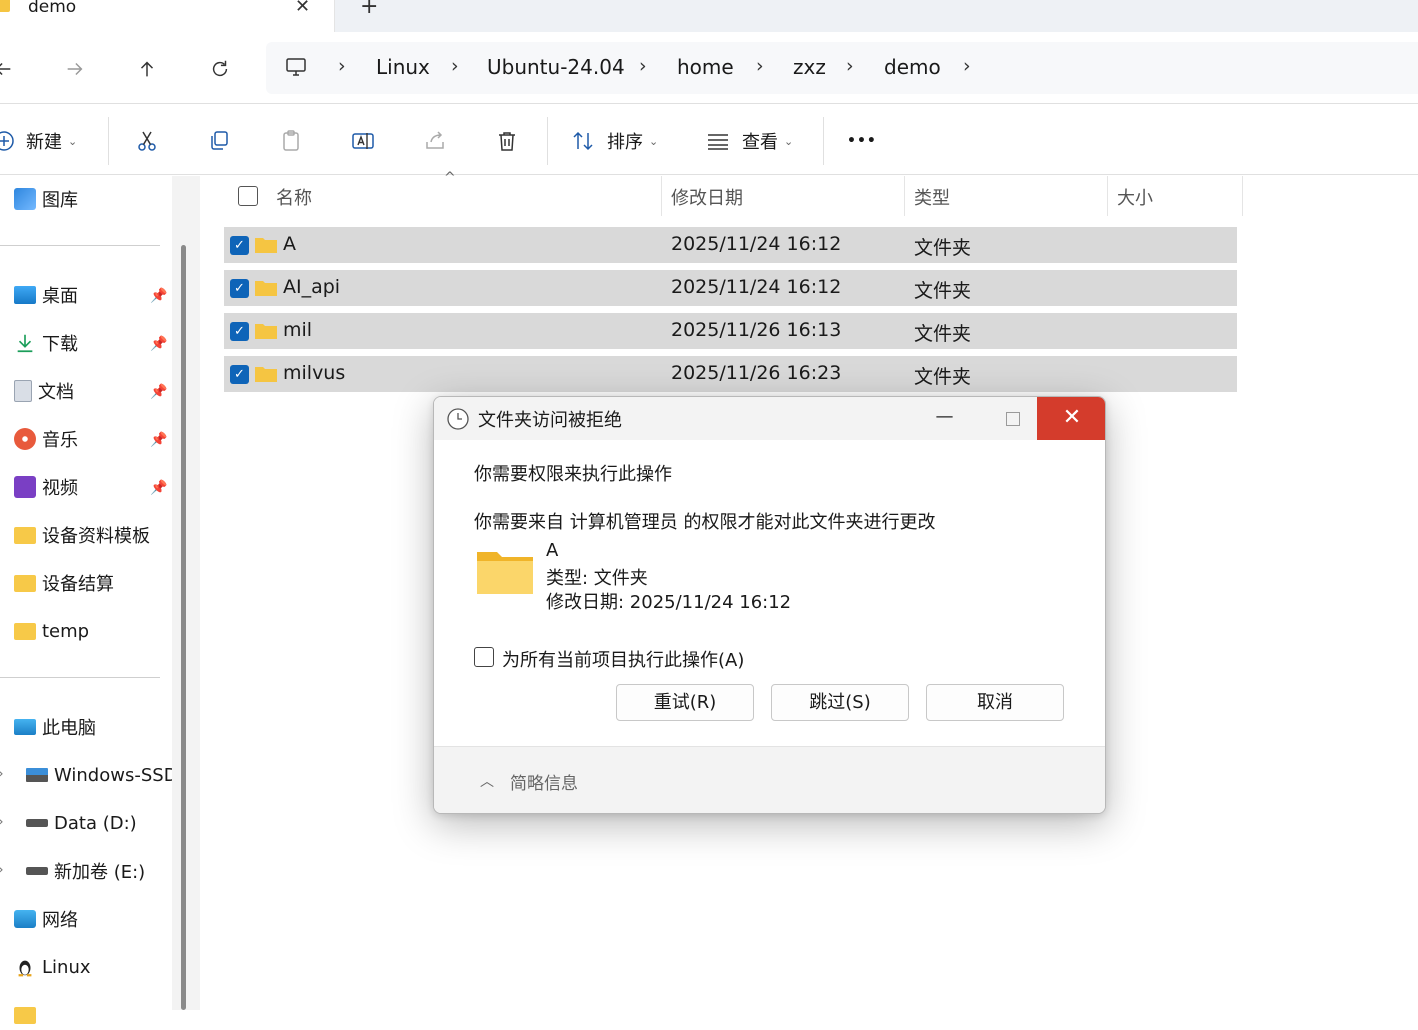 The width and height of the screenshot is (1418, 1030). Describe the element at coordinates (769, 418) in the screenshot. I see `dialog-titlebar: 文件夹访问被拒绝 — ✕` at that location.